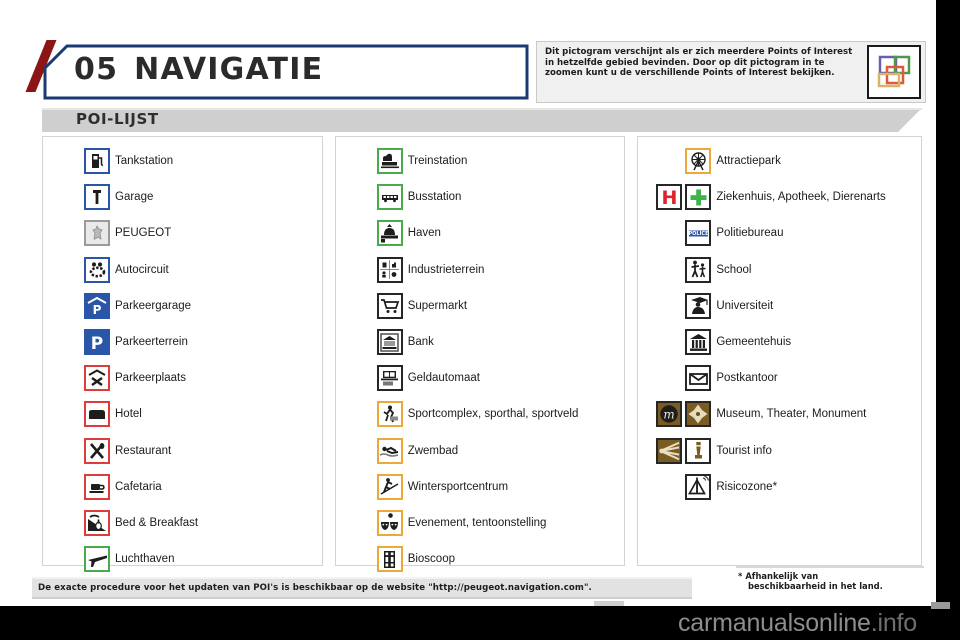 The height and width of the screenshot is (640, 960). Describe the element at coordinates (481, 451) in the screenshot. I see `poi-row: Zwembad` at that location.